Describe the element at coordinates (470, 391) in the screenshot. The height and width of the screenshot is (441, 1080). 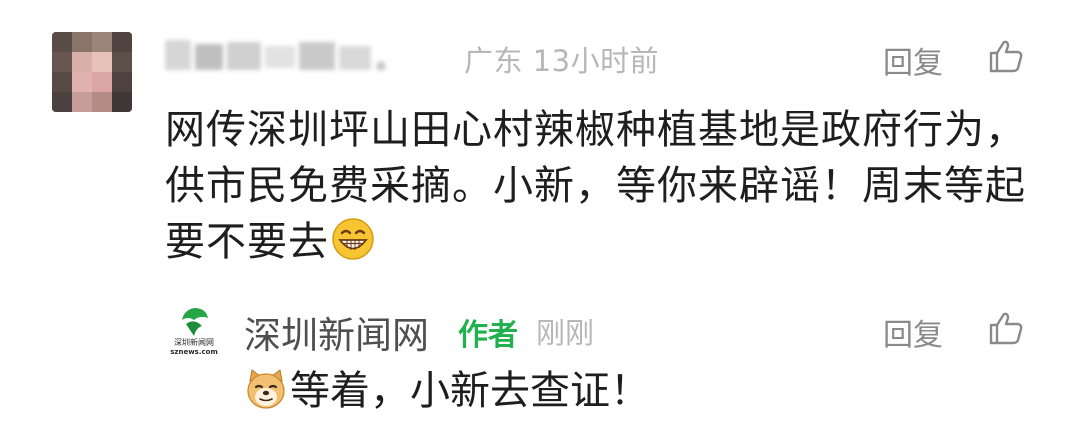
I see `reply-body: 等着，小新去查证！` at that location.